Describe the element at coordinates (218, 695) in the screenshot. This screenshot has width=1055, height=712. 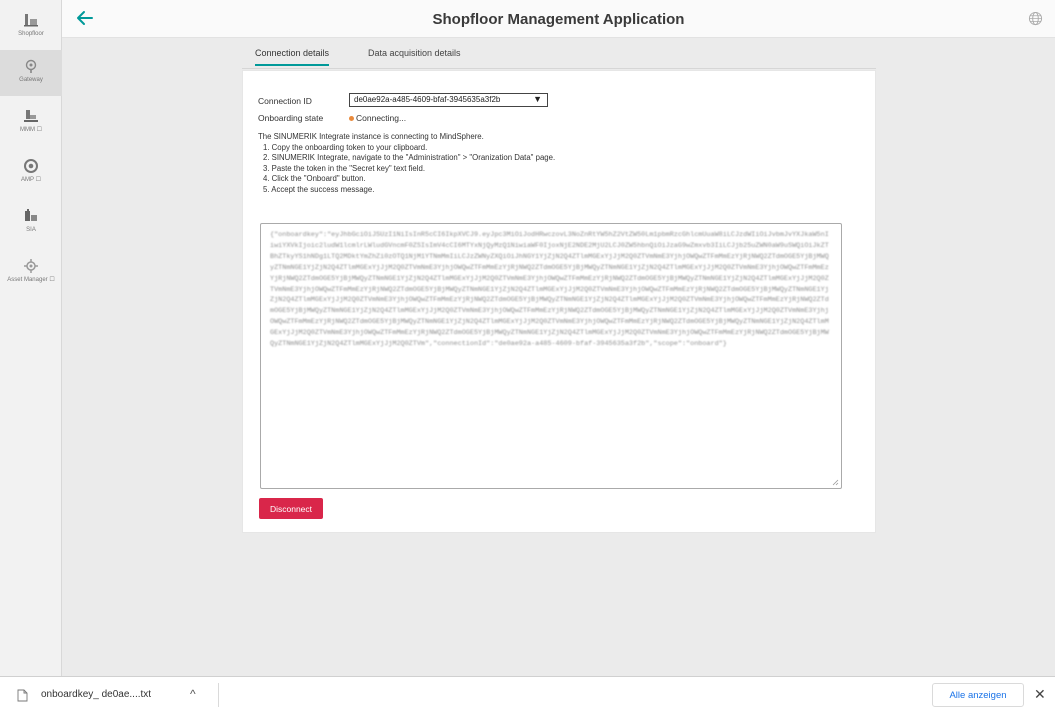
I see `divider` at that location.